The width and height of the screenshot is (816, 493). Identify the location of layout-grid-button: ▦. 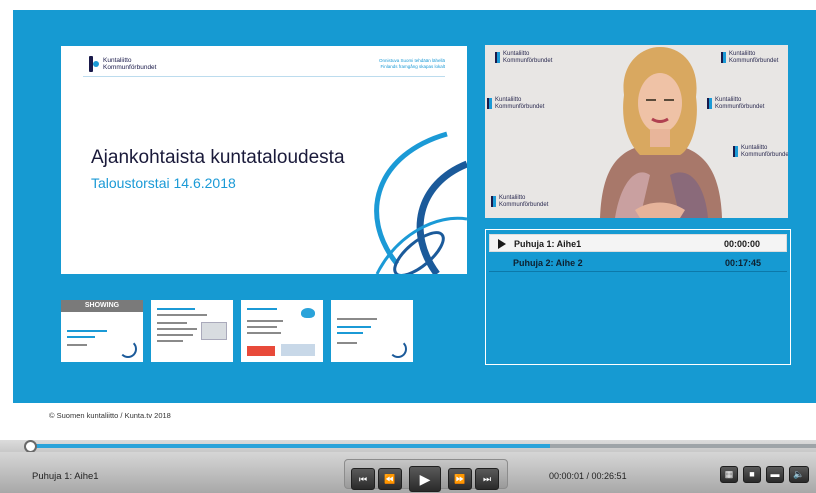
(729, 474).